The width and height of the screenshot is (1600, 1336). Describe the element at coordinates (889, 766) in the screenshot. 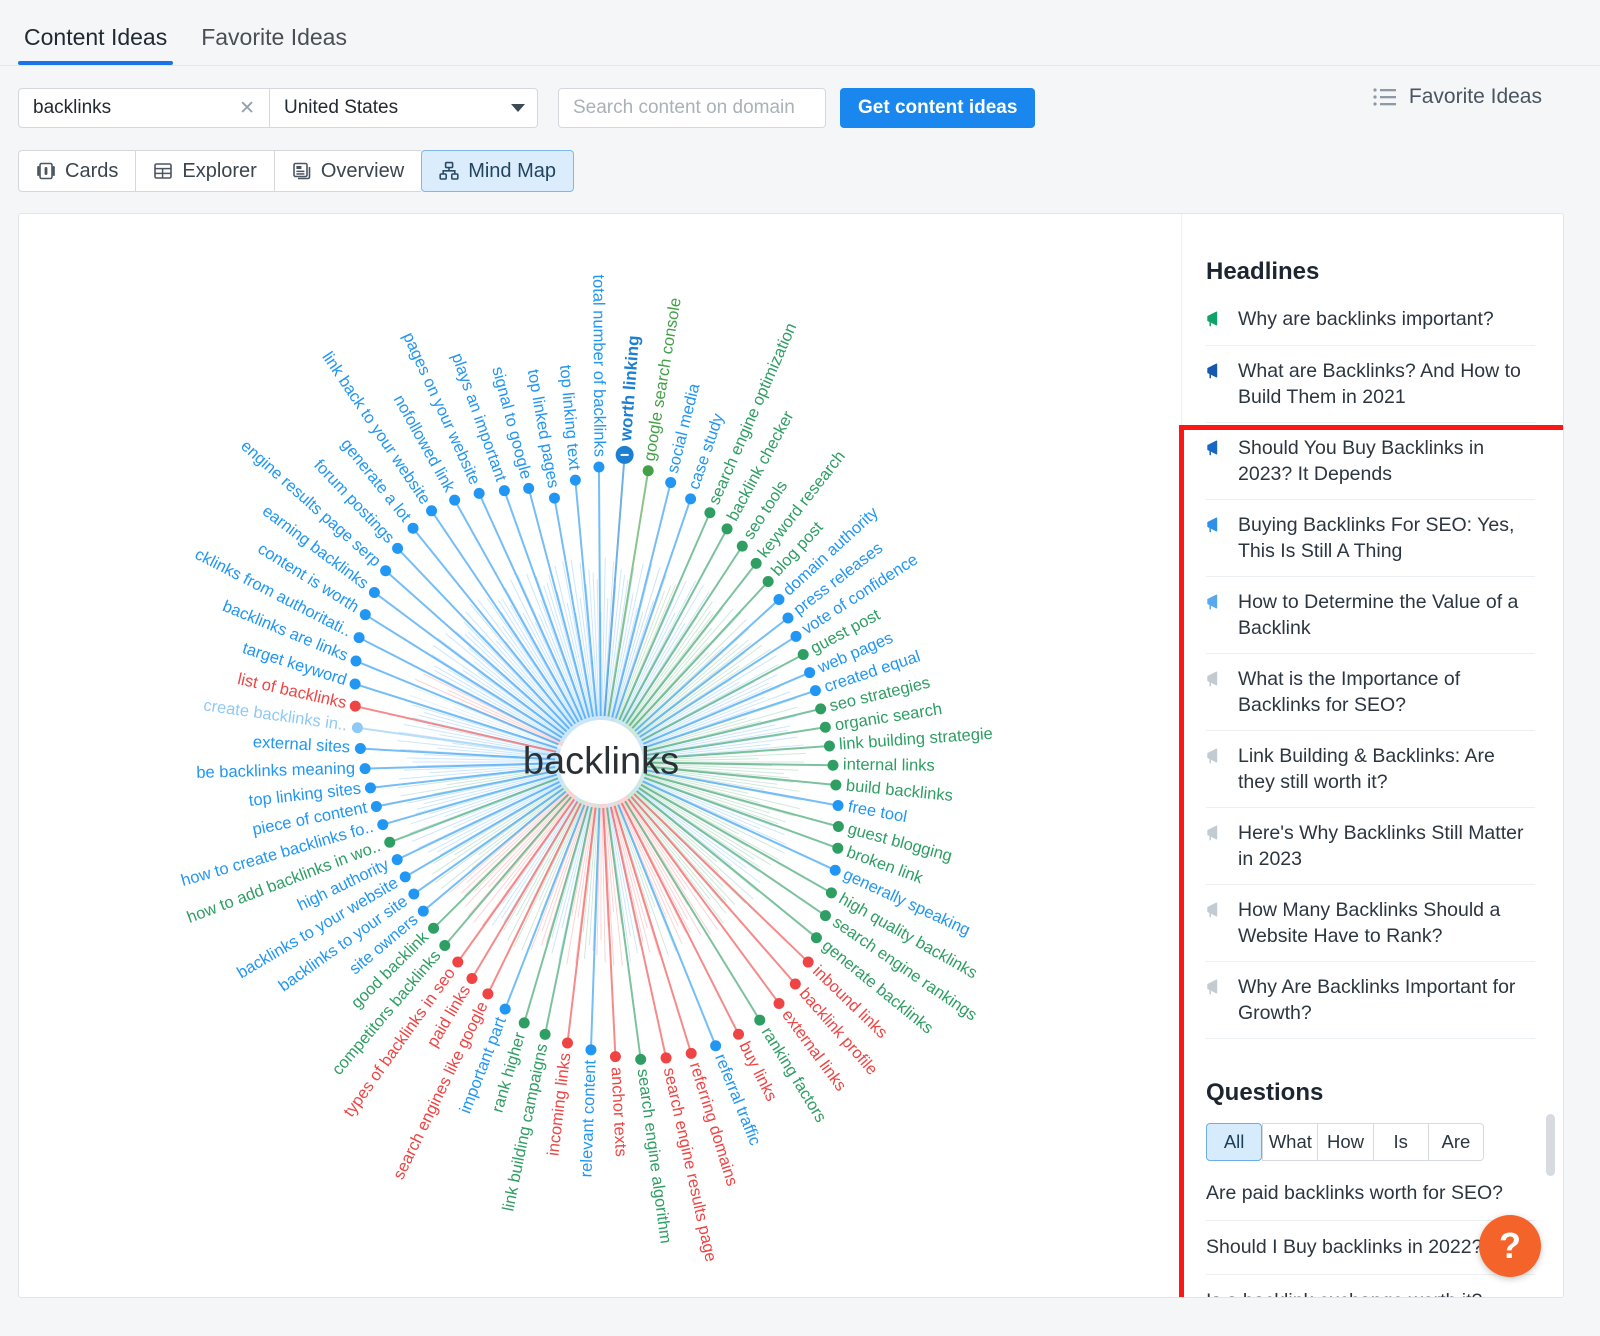

I see `mindmap-node-label: internal links` at that location.